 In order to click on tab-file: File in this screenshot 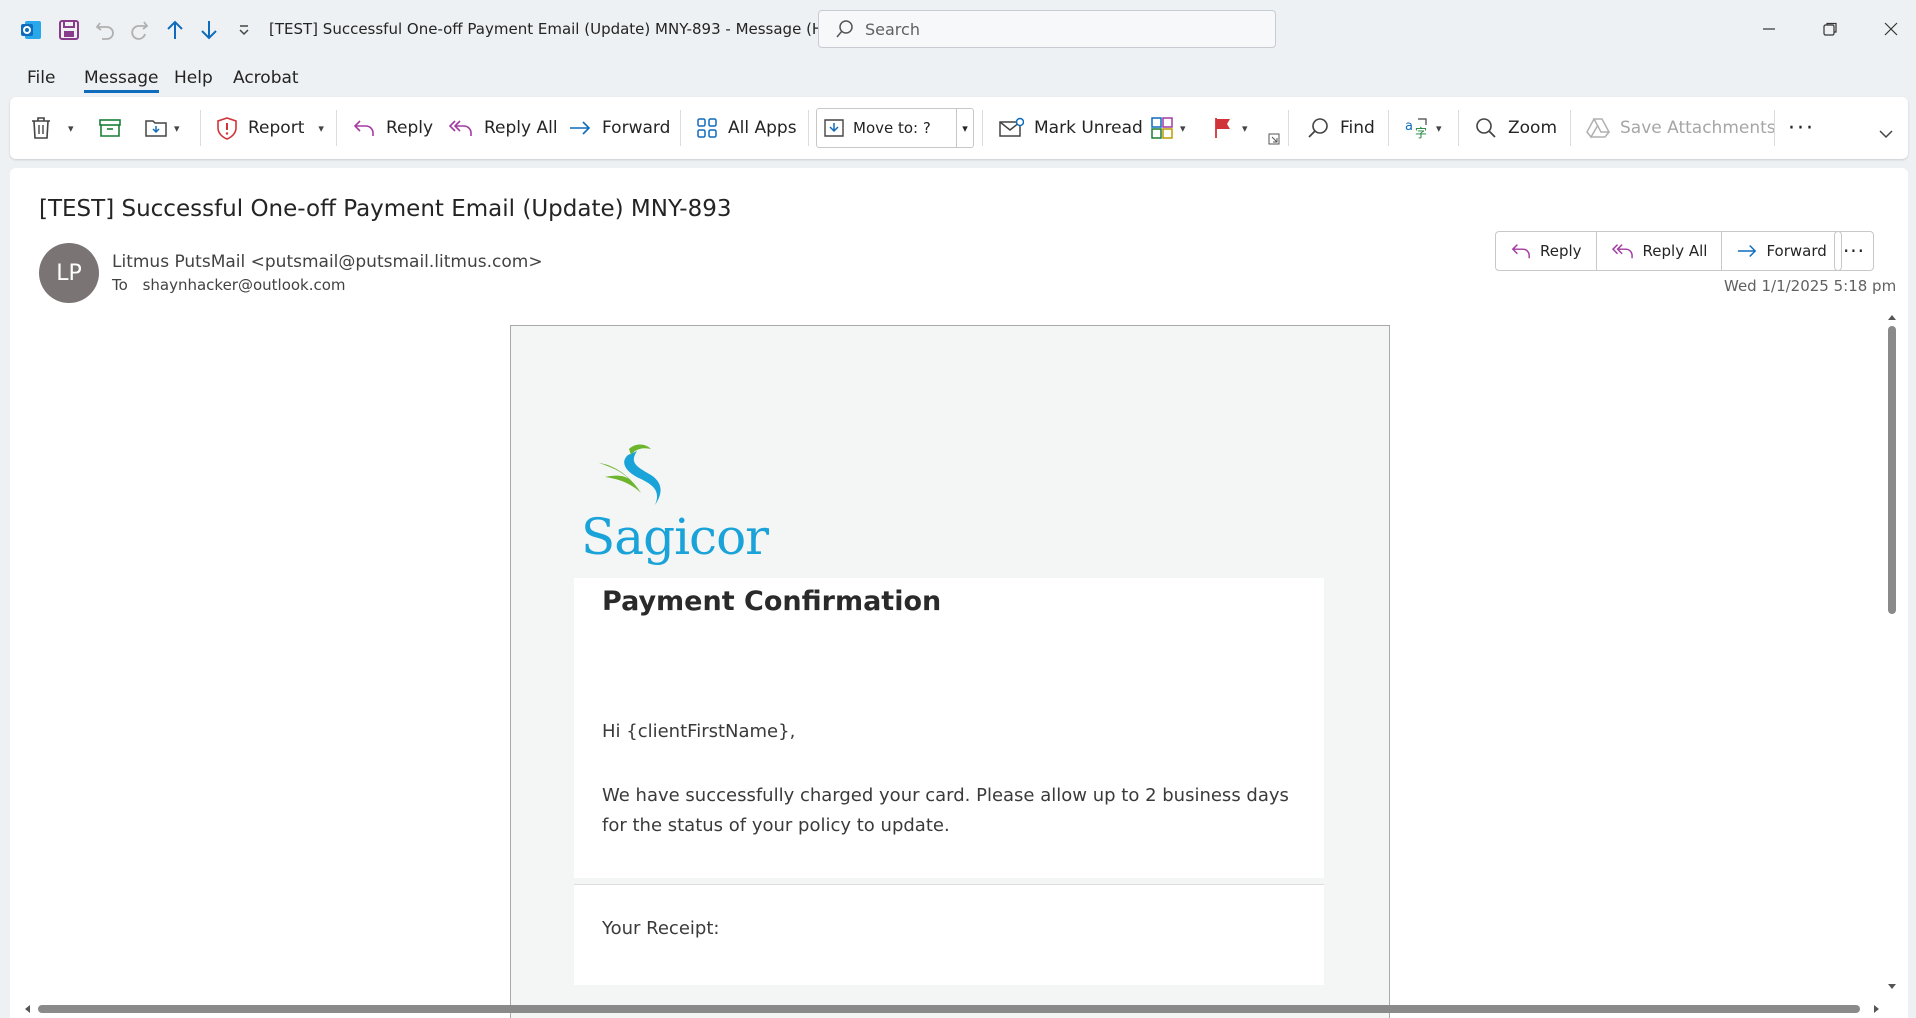, I will do `click(41, 78)`.